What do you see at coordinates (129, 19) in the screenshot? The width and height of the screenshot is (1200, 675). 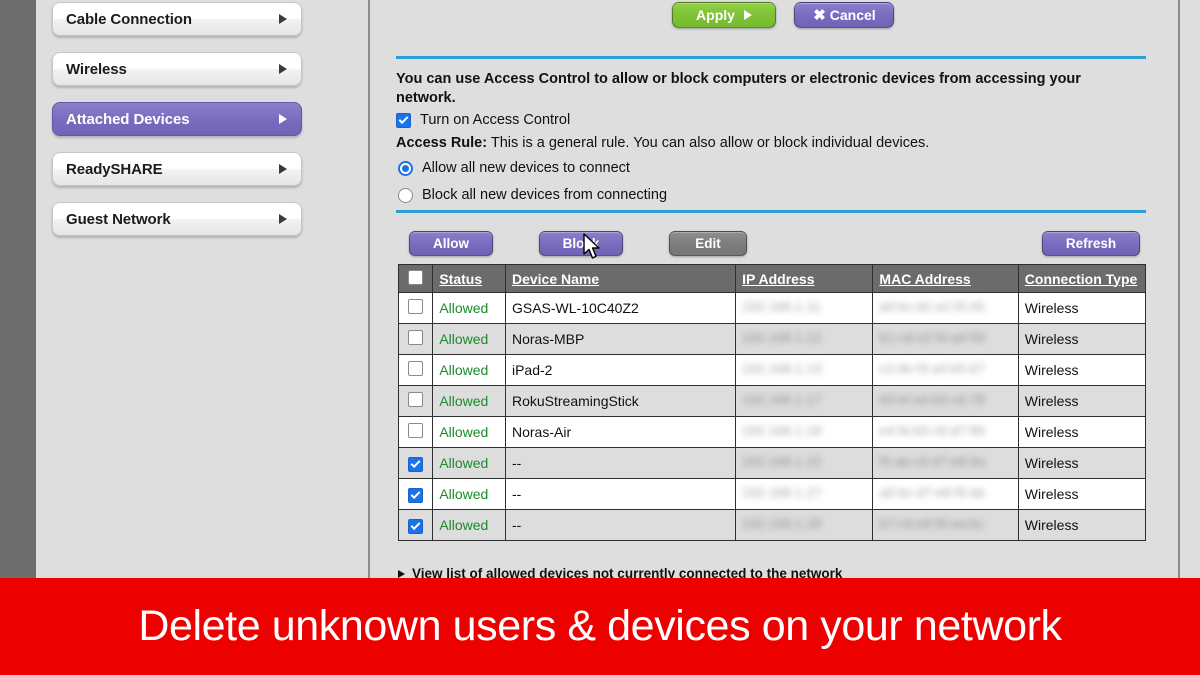 I see `sidebar-item-label: Cable Connection` at bounding box center [129, 19].